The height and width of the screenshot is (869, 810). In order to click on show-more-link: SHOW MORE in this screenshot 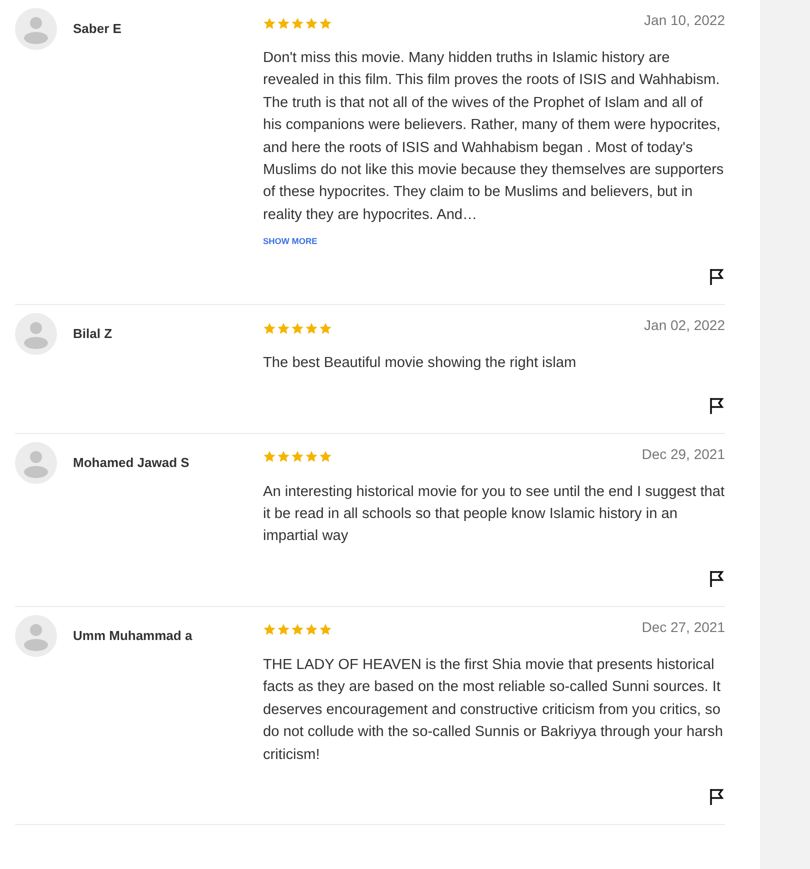, I will do `click(290, 241)`.